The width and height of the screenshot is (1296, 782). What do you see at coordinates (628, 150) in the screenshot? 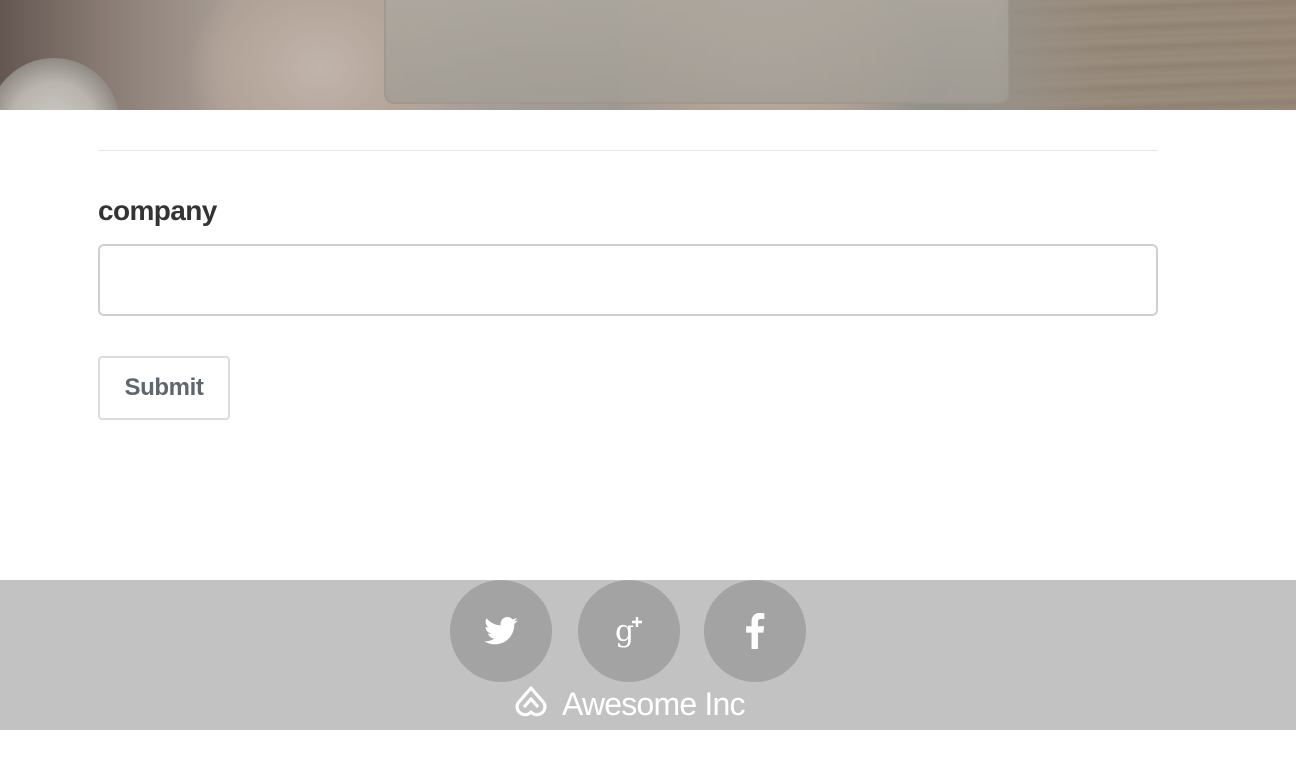
I see `section-divider` at bounding box center [628, 150].